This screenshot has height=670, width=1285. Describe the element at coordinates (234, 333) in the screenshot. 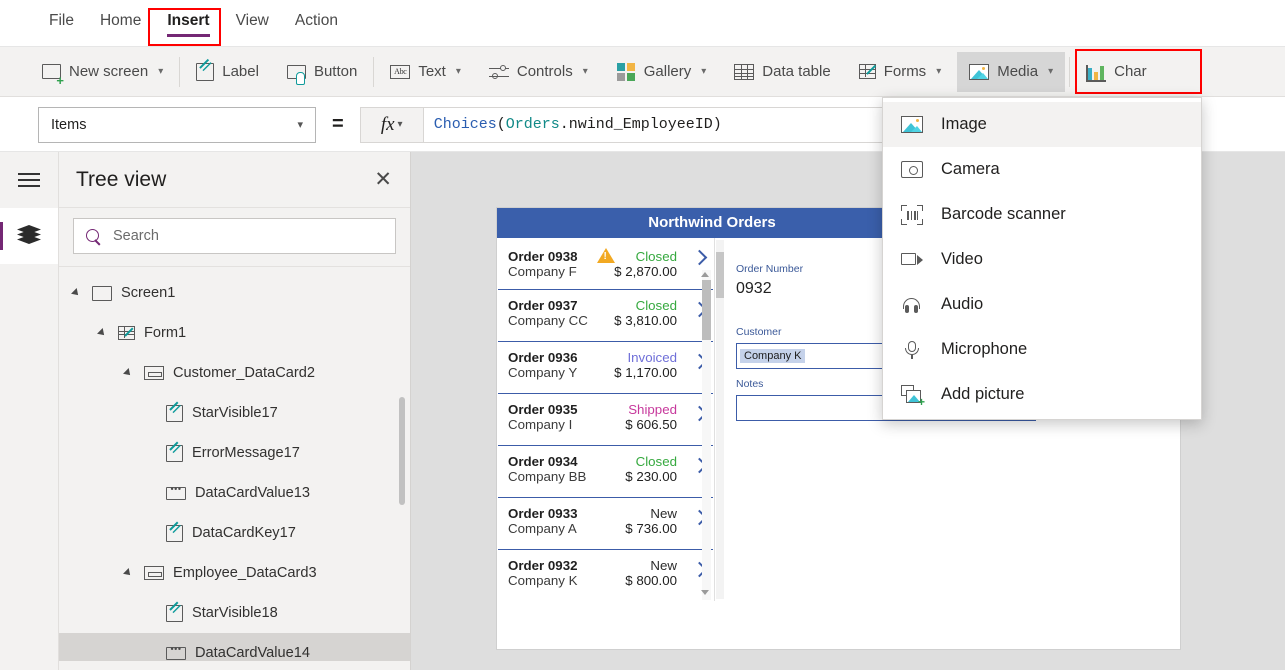

I see `tree-node-form1: Form1` at that location.